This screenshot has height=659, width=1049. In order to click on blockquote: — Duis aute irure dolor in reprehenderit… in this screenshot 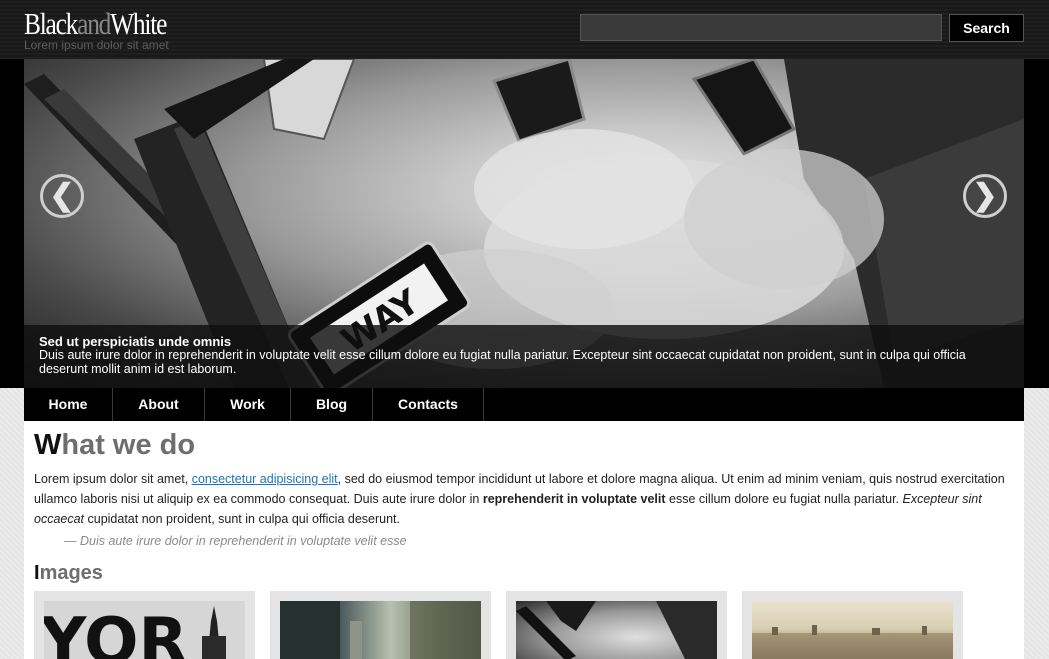, I will do `click(235, 541)`.